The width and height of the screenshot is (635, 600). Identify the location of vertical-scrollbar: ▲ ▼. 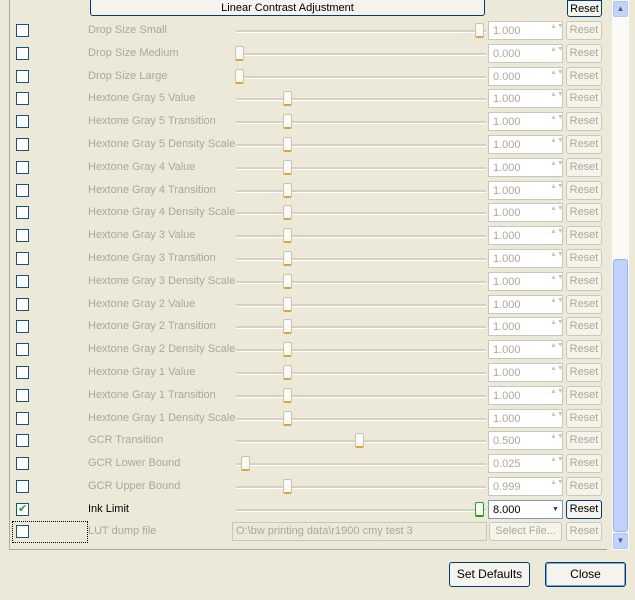
(620, 275).